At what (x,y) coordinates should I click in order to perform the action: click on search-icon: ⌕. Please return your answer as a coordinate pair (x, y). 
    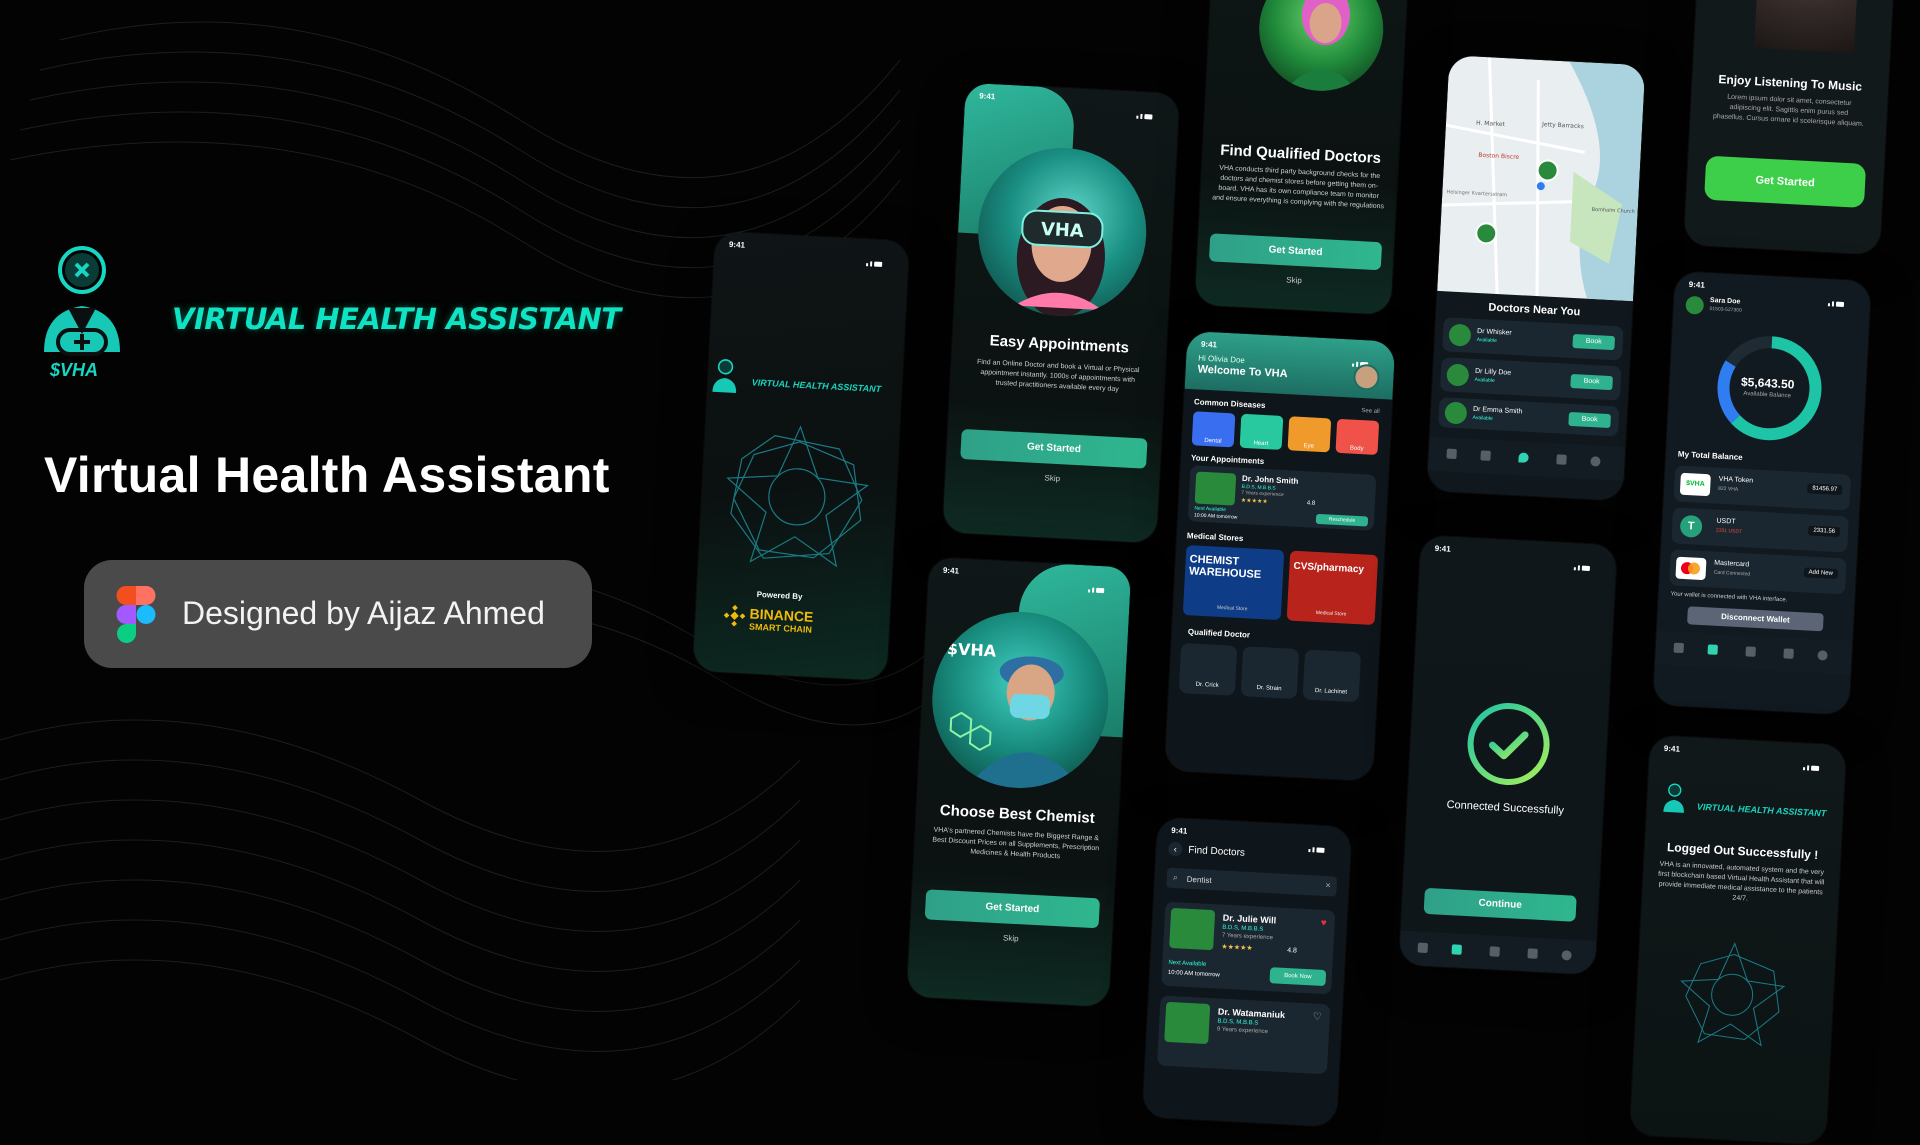
    Looking at the image, I should click on (1175, 877).